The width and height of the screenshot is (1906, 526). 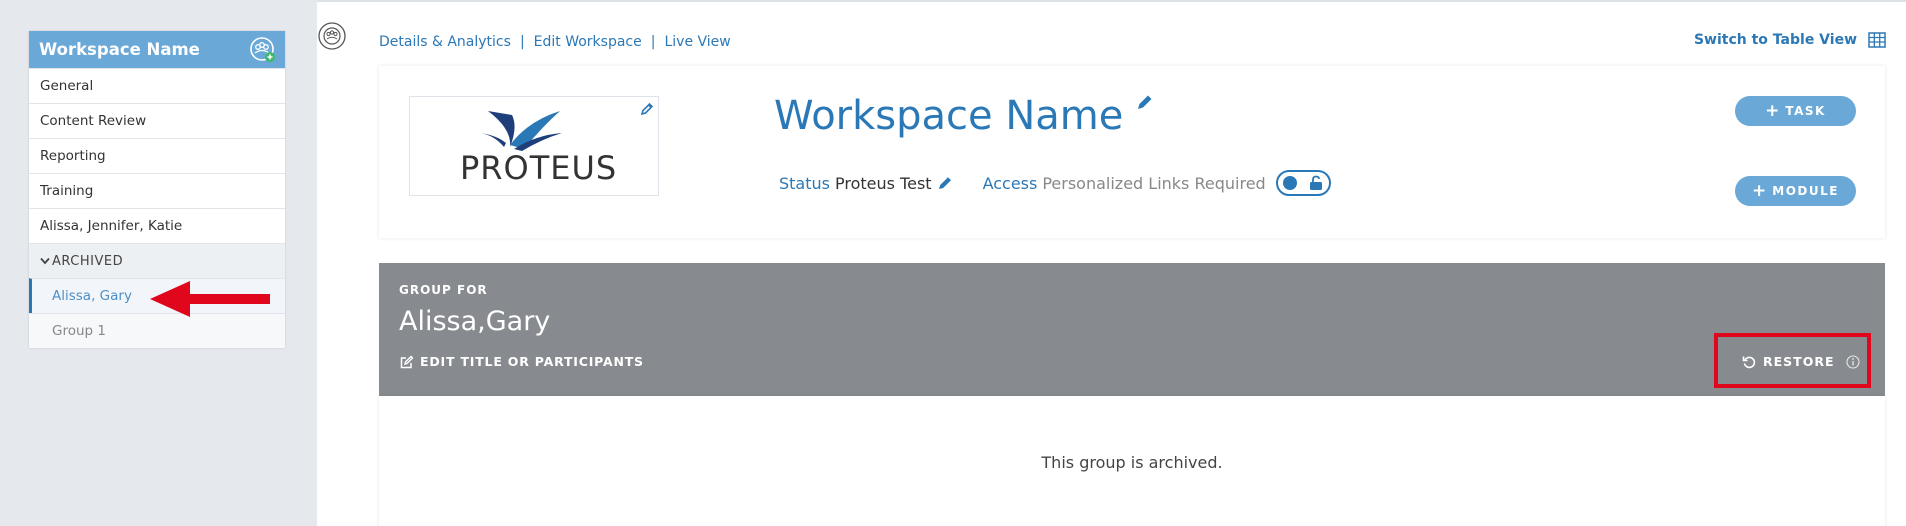 I want to click on table-grid-icon, so click(x=1877, y=40).